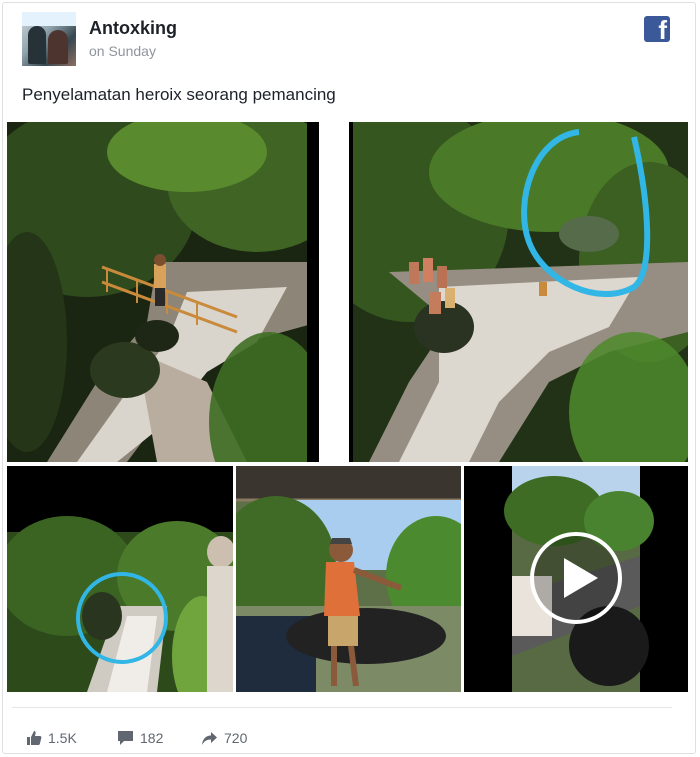 The image size is (700, 757). What do you see at coordinates (125, 738) in the screenshot?
I see `comment-icon` at bounding box center [125, 738].